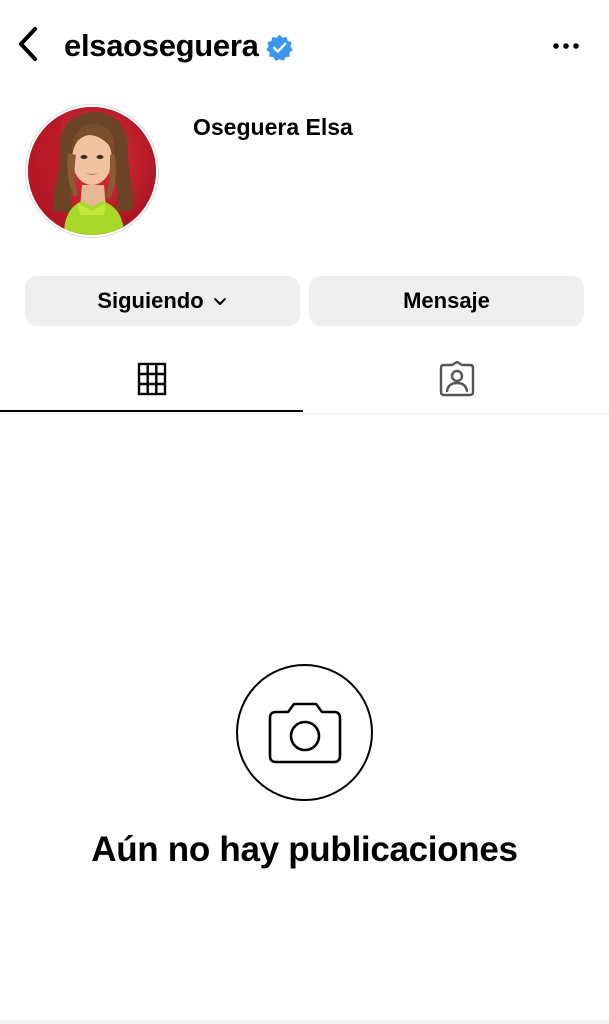 This screenshot has height=1024, width=609. I want to click on more-options-button, so click(566, 46).